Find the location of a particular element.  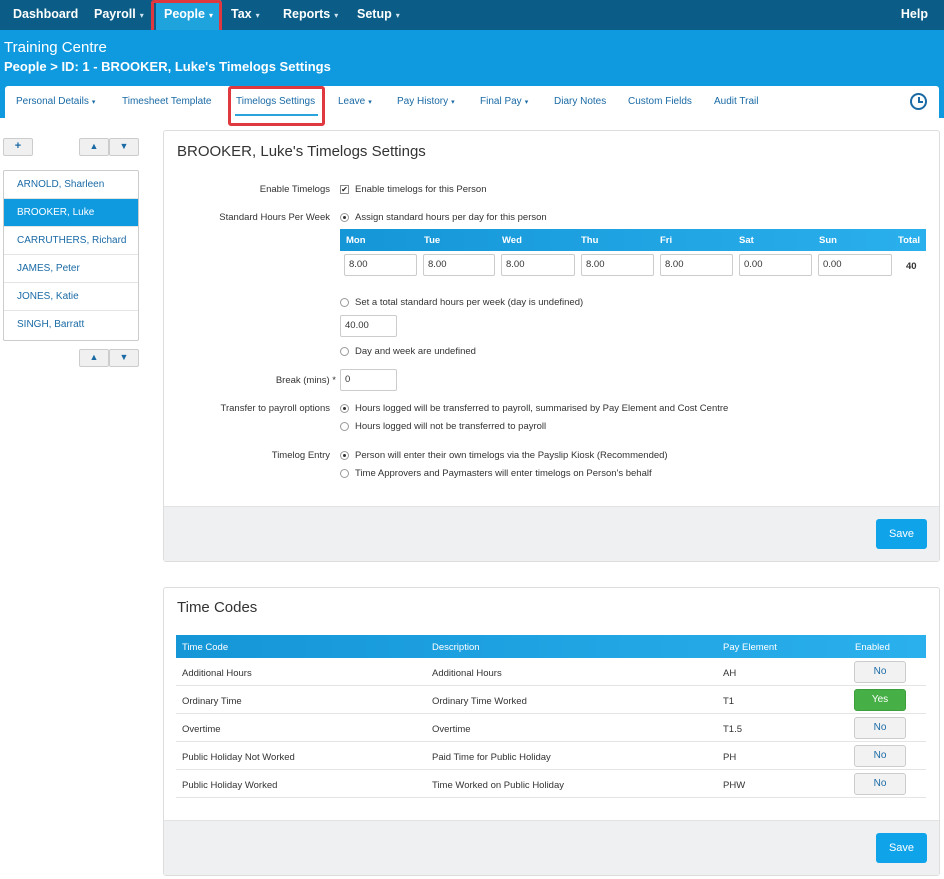

enable-timelogs-text: Enable timelogs for this Person is located at coordinates (421, 189).